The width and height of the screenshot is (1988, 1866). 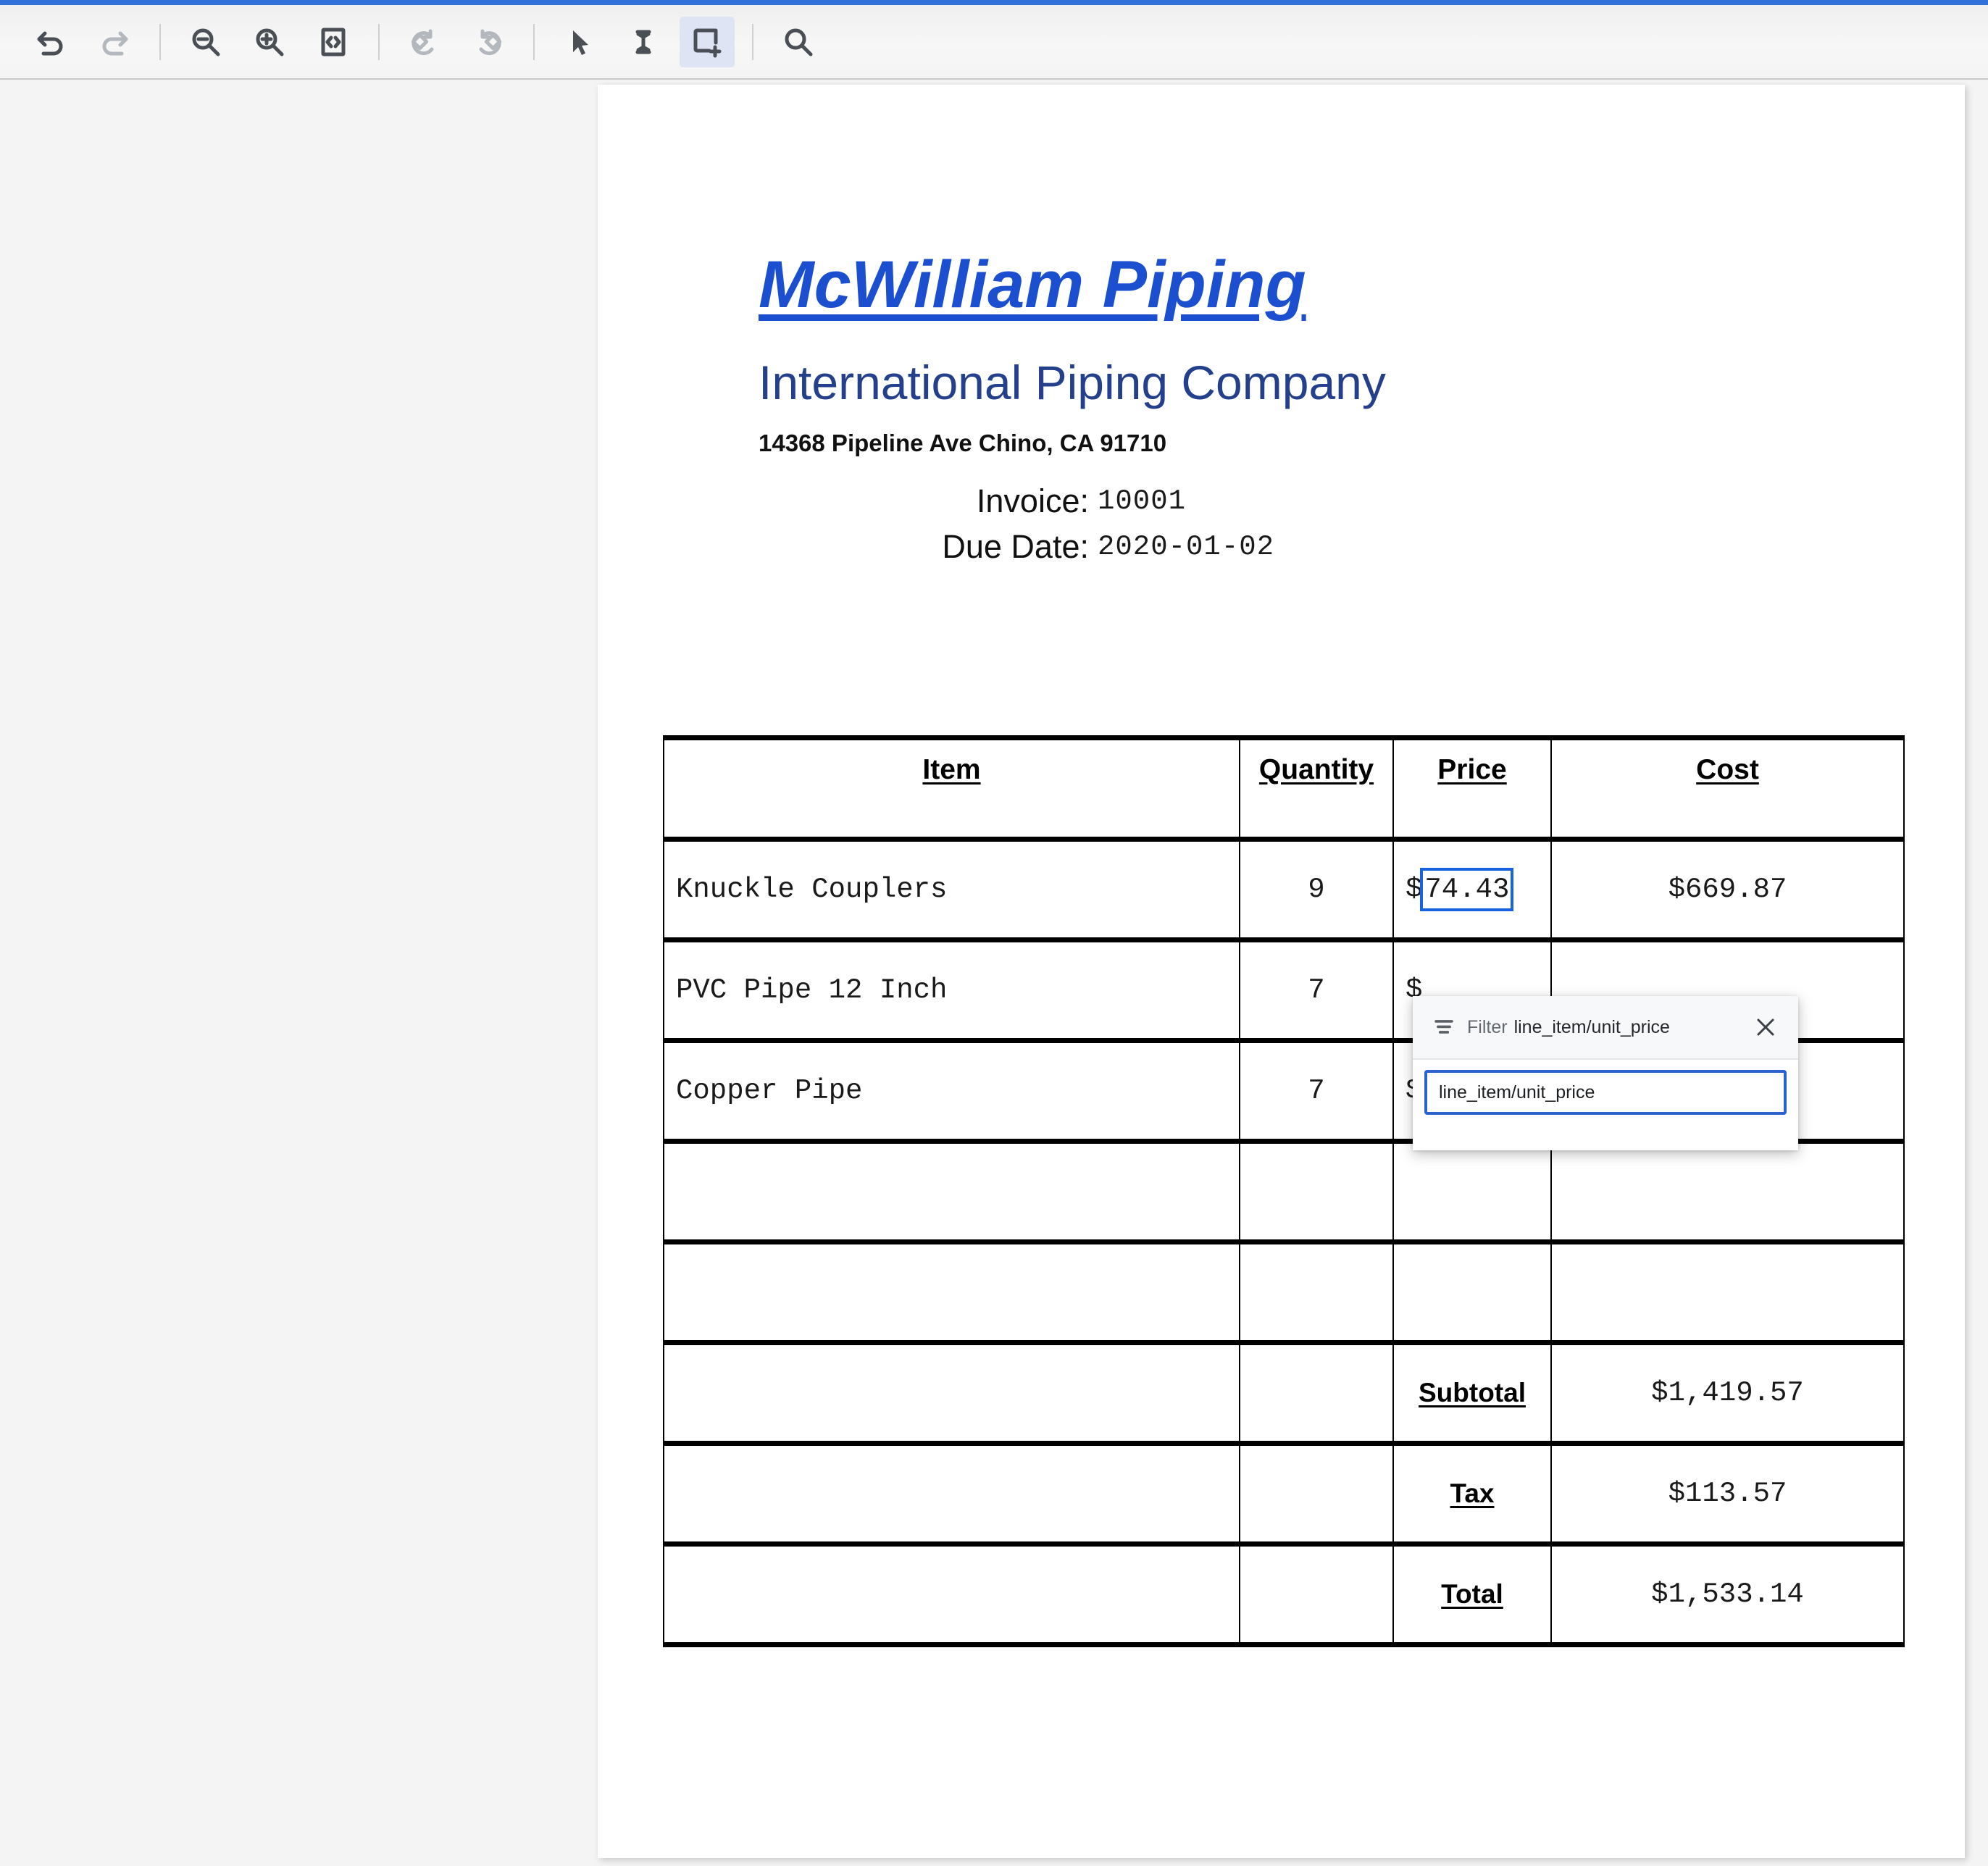 I want to click on zoom-out-button, so click(x=205, y=42).